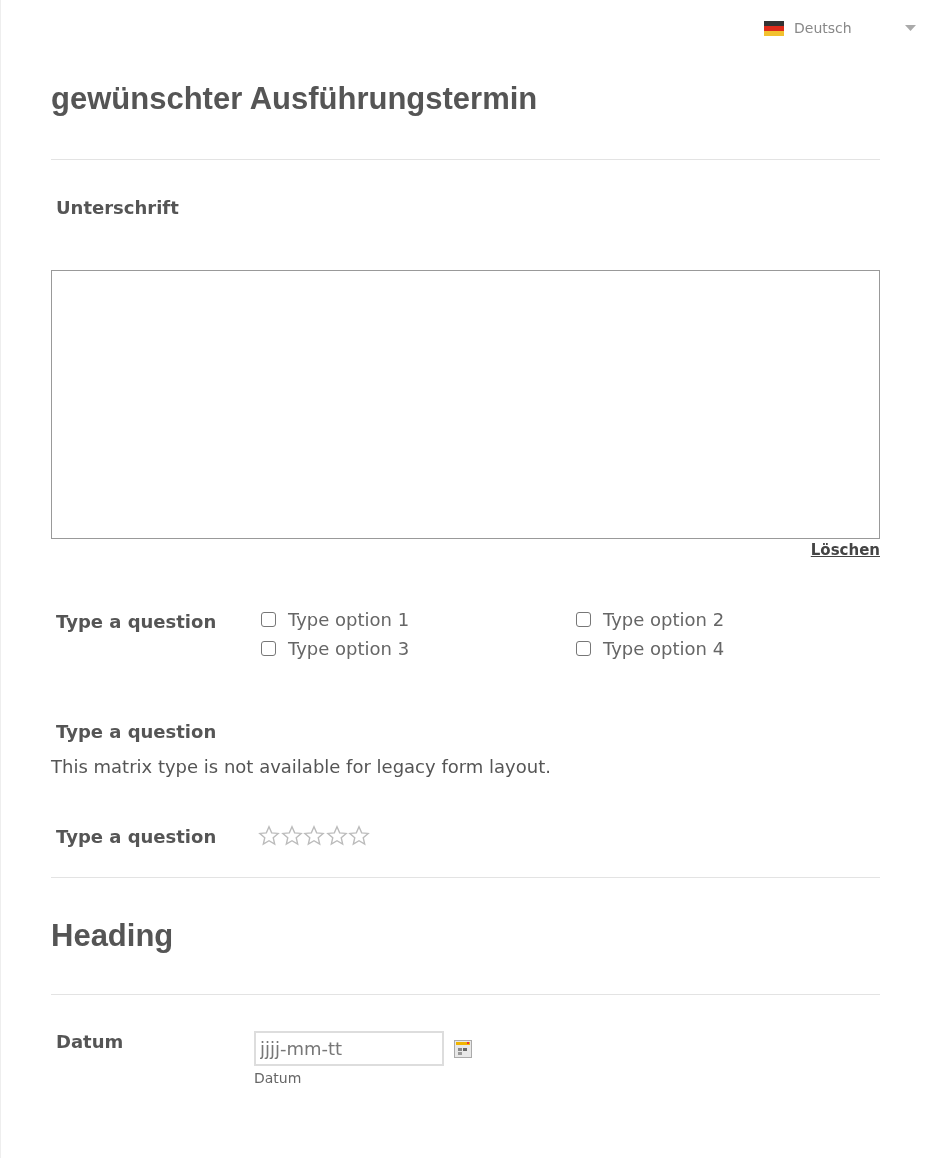  What do you see at coordinates (301, 766) in the screenshot?
I see `notice-text: This matrix type is not available for legacy form layout.` at bounding box center [301, 766].